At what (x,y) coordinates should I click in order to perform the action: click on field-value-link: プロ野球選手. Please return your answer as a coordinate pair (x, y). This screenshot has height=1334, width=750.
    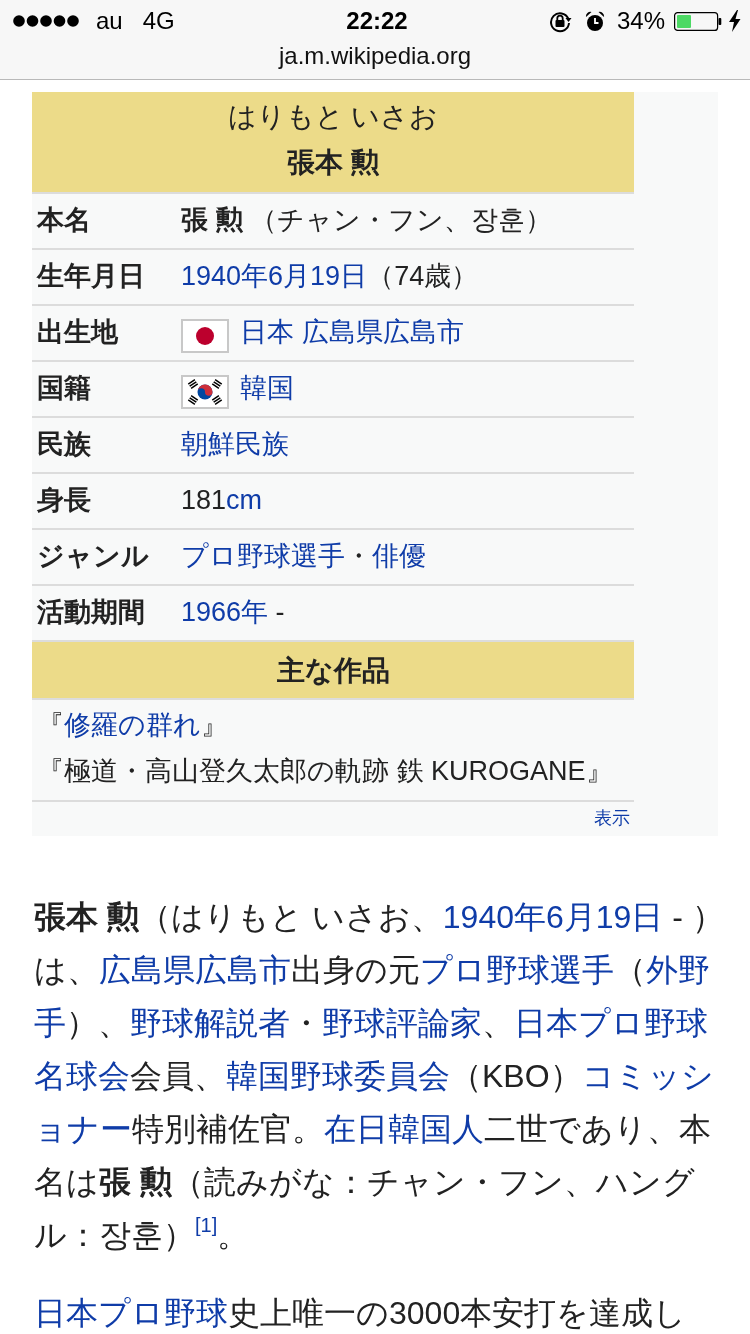
    Looking at the image, I should click on (263, 557).